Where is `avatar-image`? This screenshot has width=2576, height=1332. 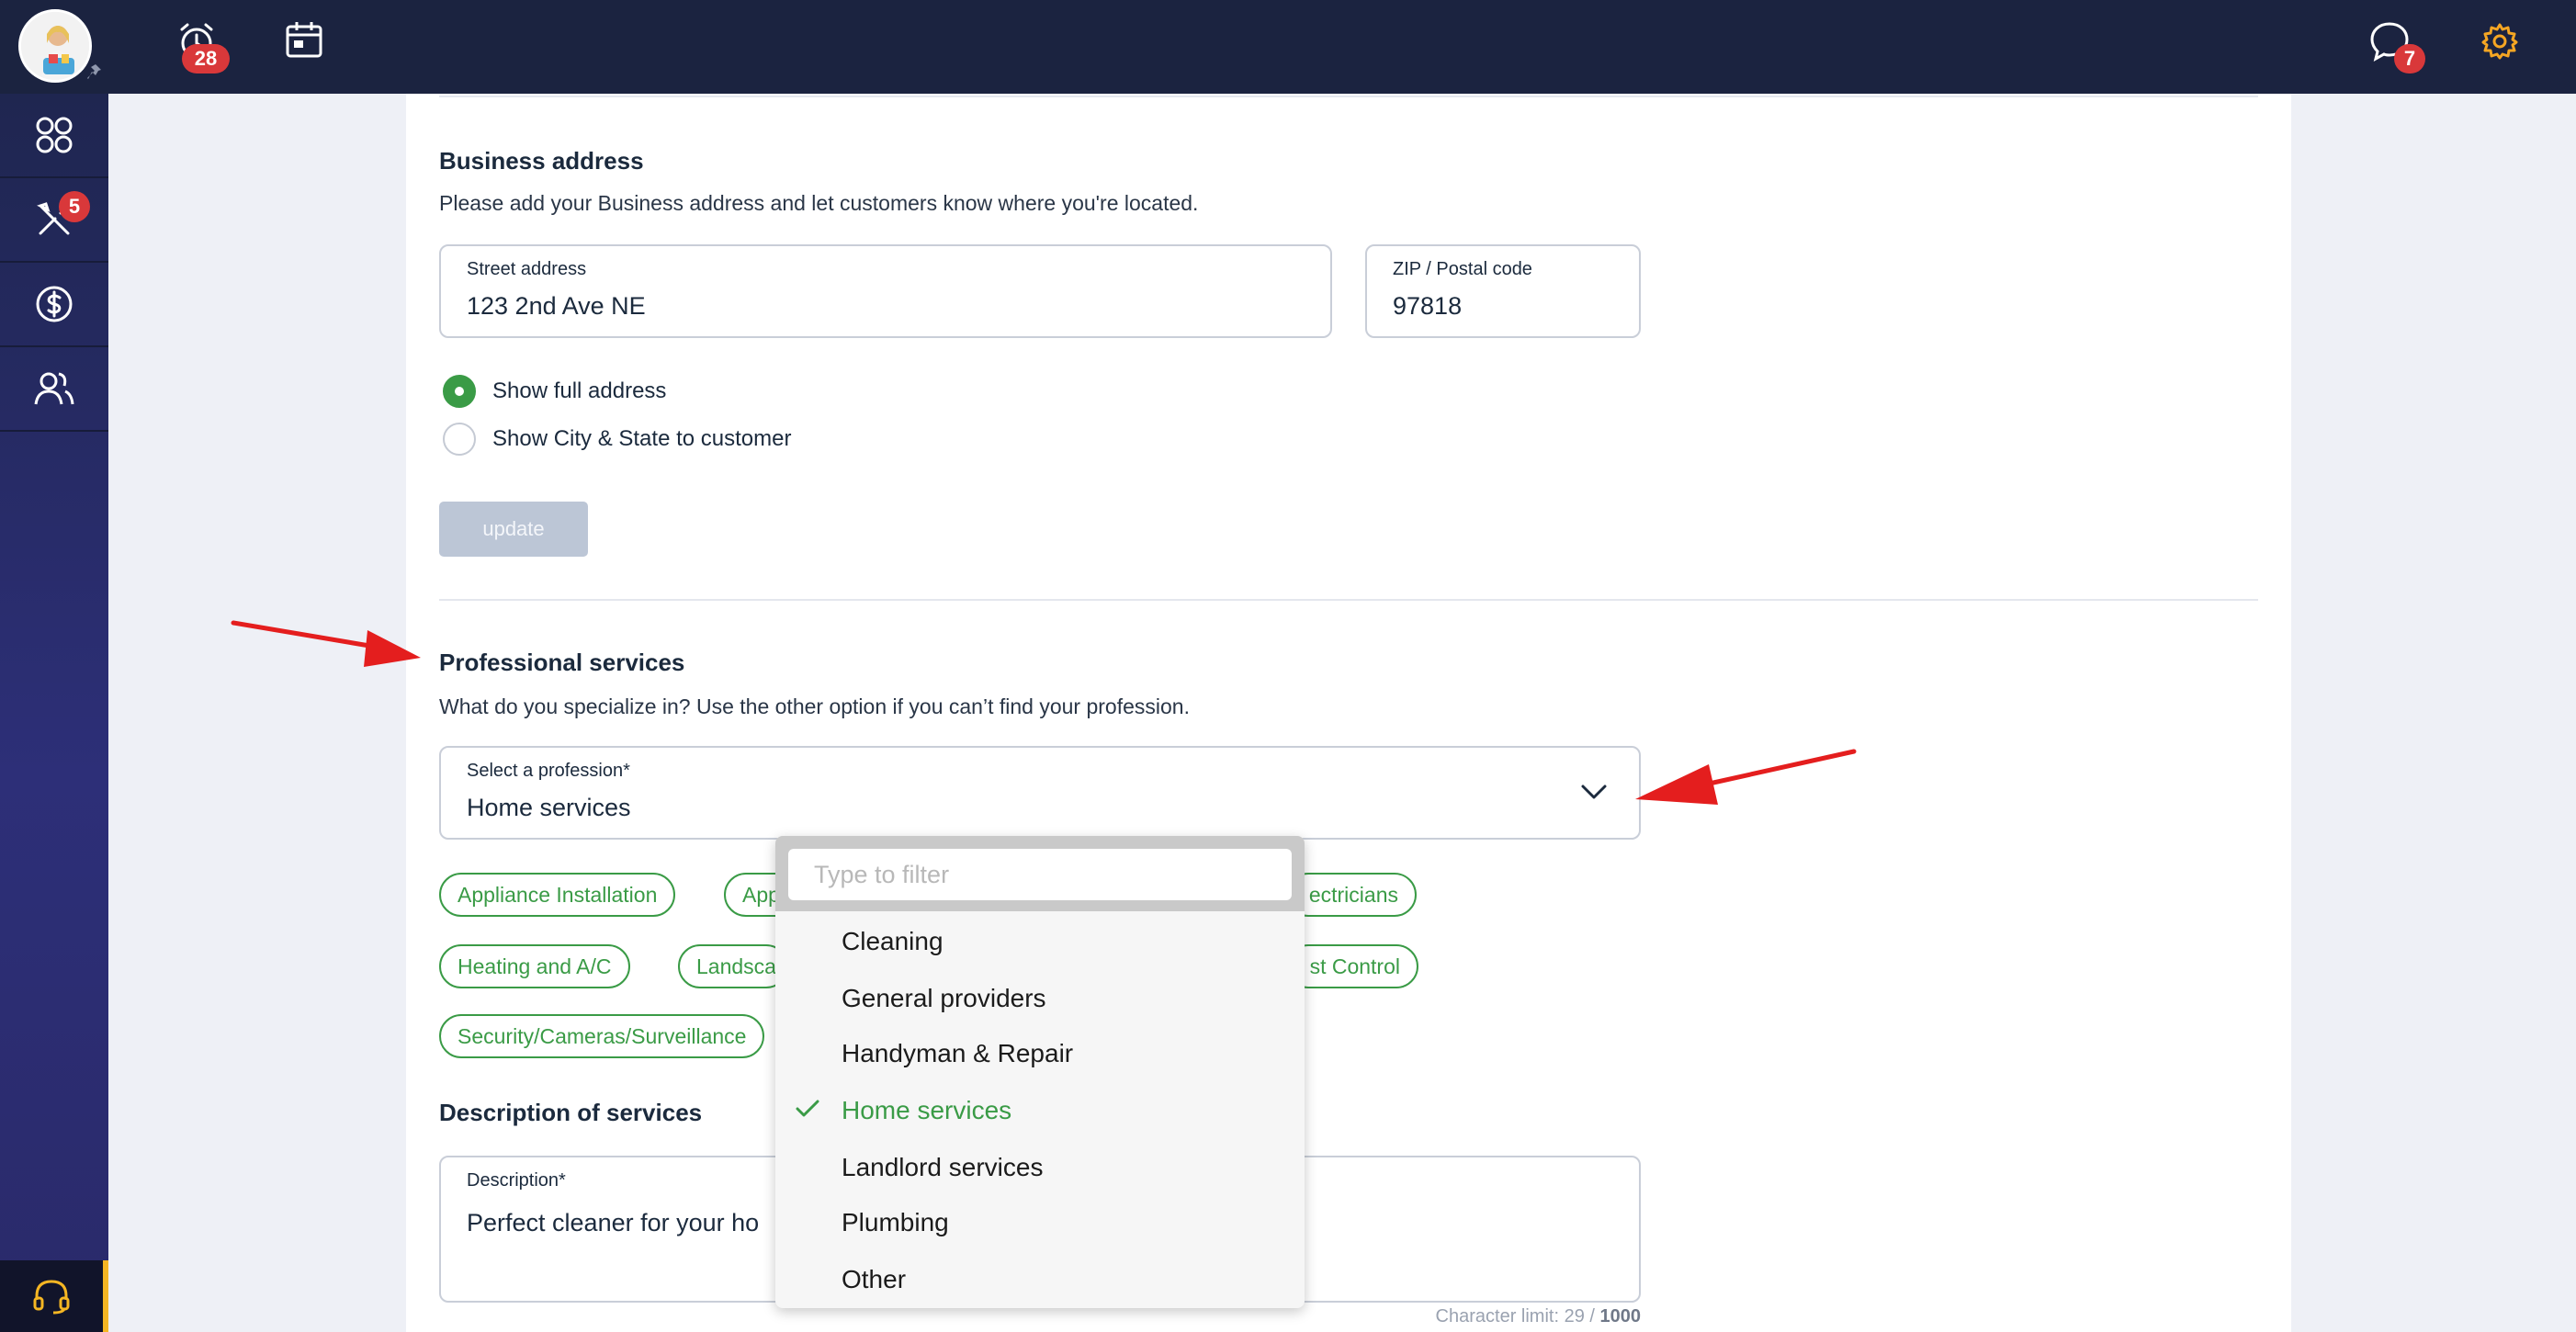
avatar-image is located at coordinates (55, 46).